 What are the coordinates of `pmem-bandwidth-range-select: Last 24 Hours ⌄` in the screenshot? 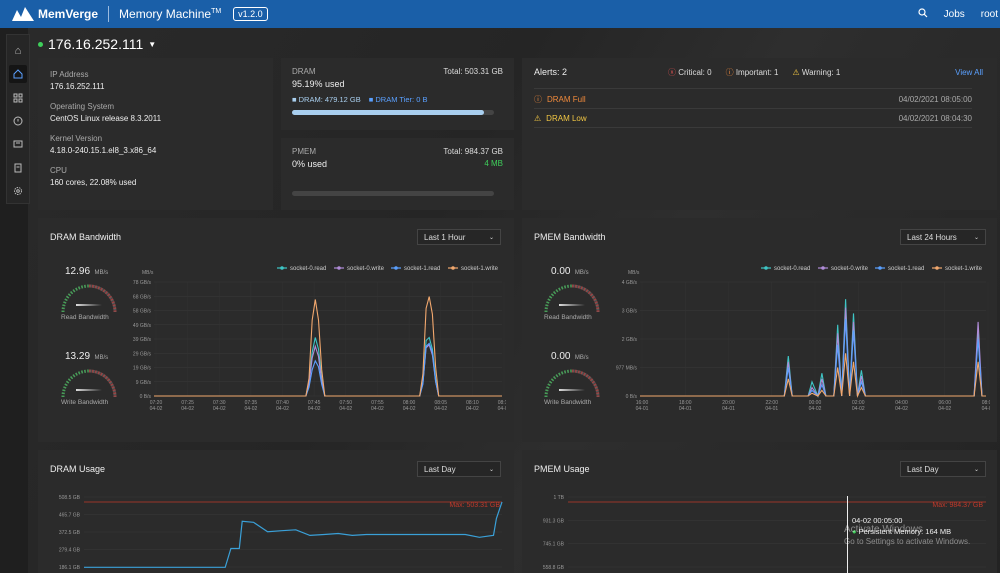 It's located at (943, 237).